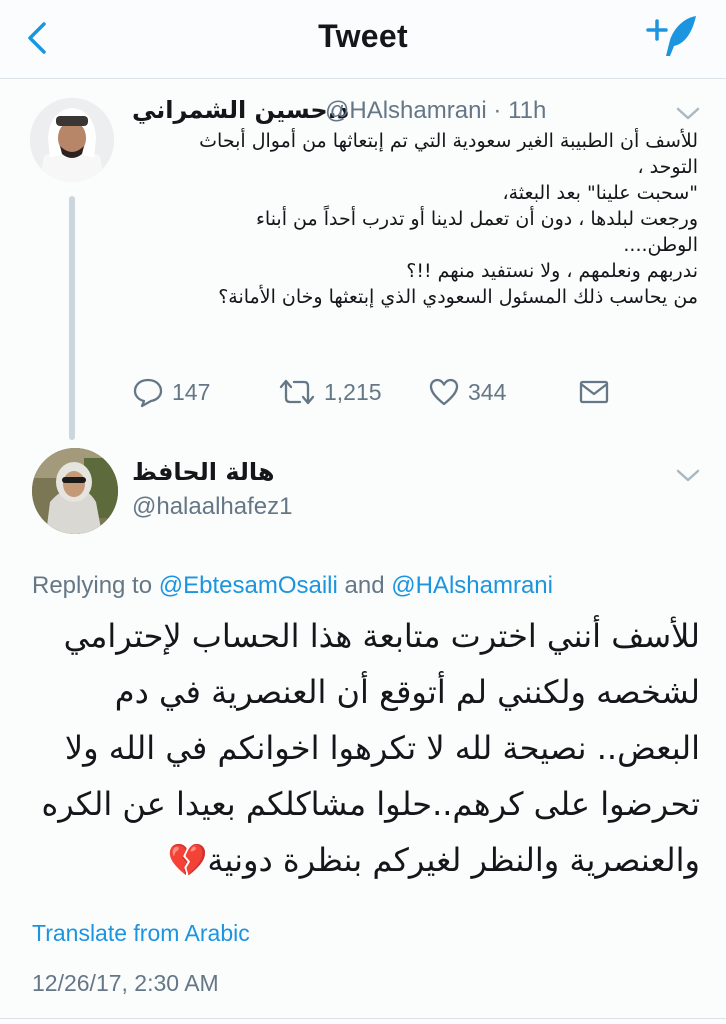  What do you see at coordinates (433, 860) in the screenshot?
I see `reply-text-line: والعنصرية والنظر لغيركم بنظرة دونية💔` at bounding box center [433, 860].